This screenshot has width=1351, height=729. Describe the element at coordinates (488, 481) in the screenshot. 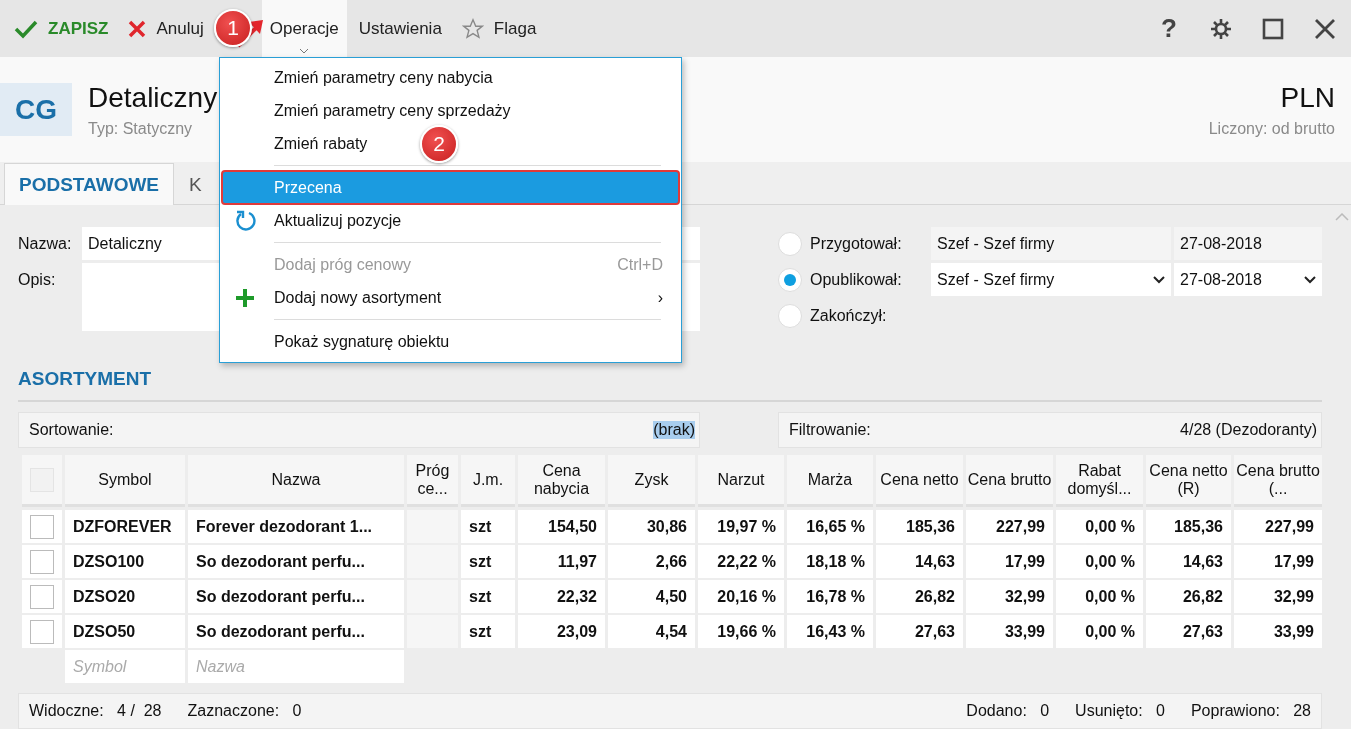

I see `column-header: J.m.` at that location.